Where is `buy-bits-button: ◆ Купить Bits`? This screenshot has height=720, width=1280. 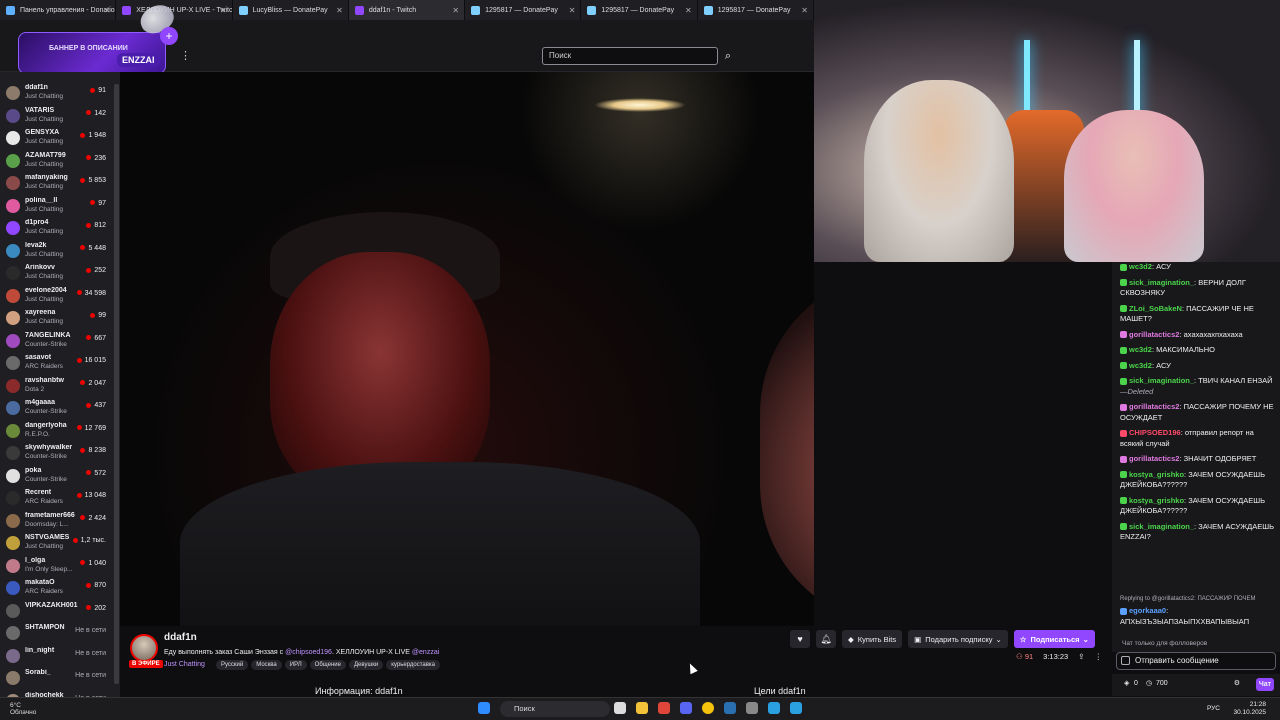 buy-bits-button: ◆ Купить Bits is located at coordinates (872, 639).